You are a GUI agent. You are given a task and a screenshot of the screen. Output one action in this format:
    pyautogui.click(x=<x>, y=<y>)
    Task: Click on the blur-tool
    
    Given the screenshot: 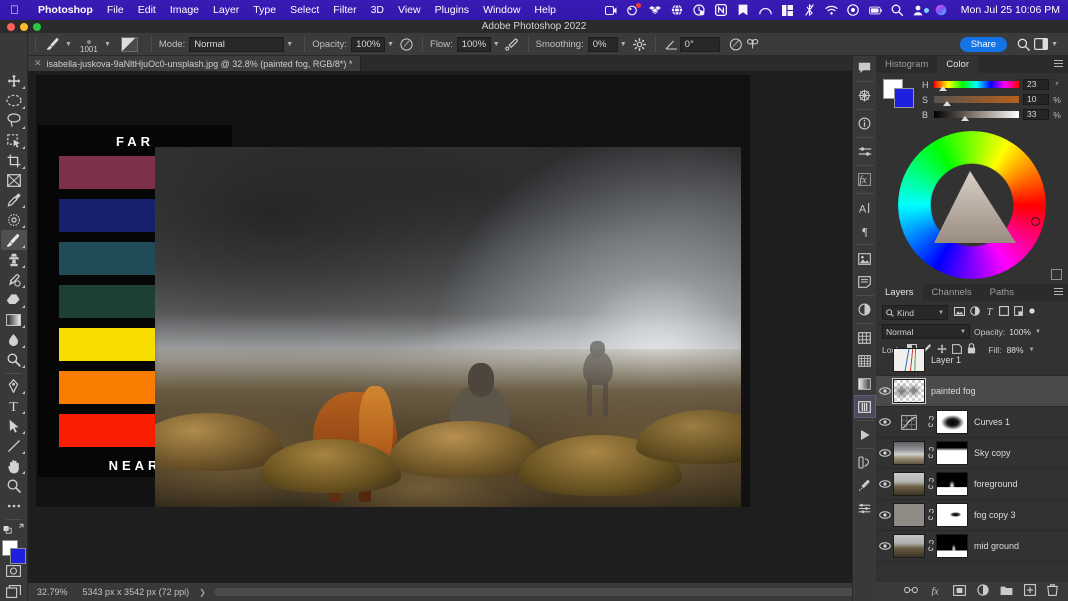 What is the action you would take?
    pyautogui.click(x=14, y=340)
    